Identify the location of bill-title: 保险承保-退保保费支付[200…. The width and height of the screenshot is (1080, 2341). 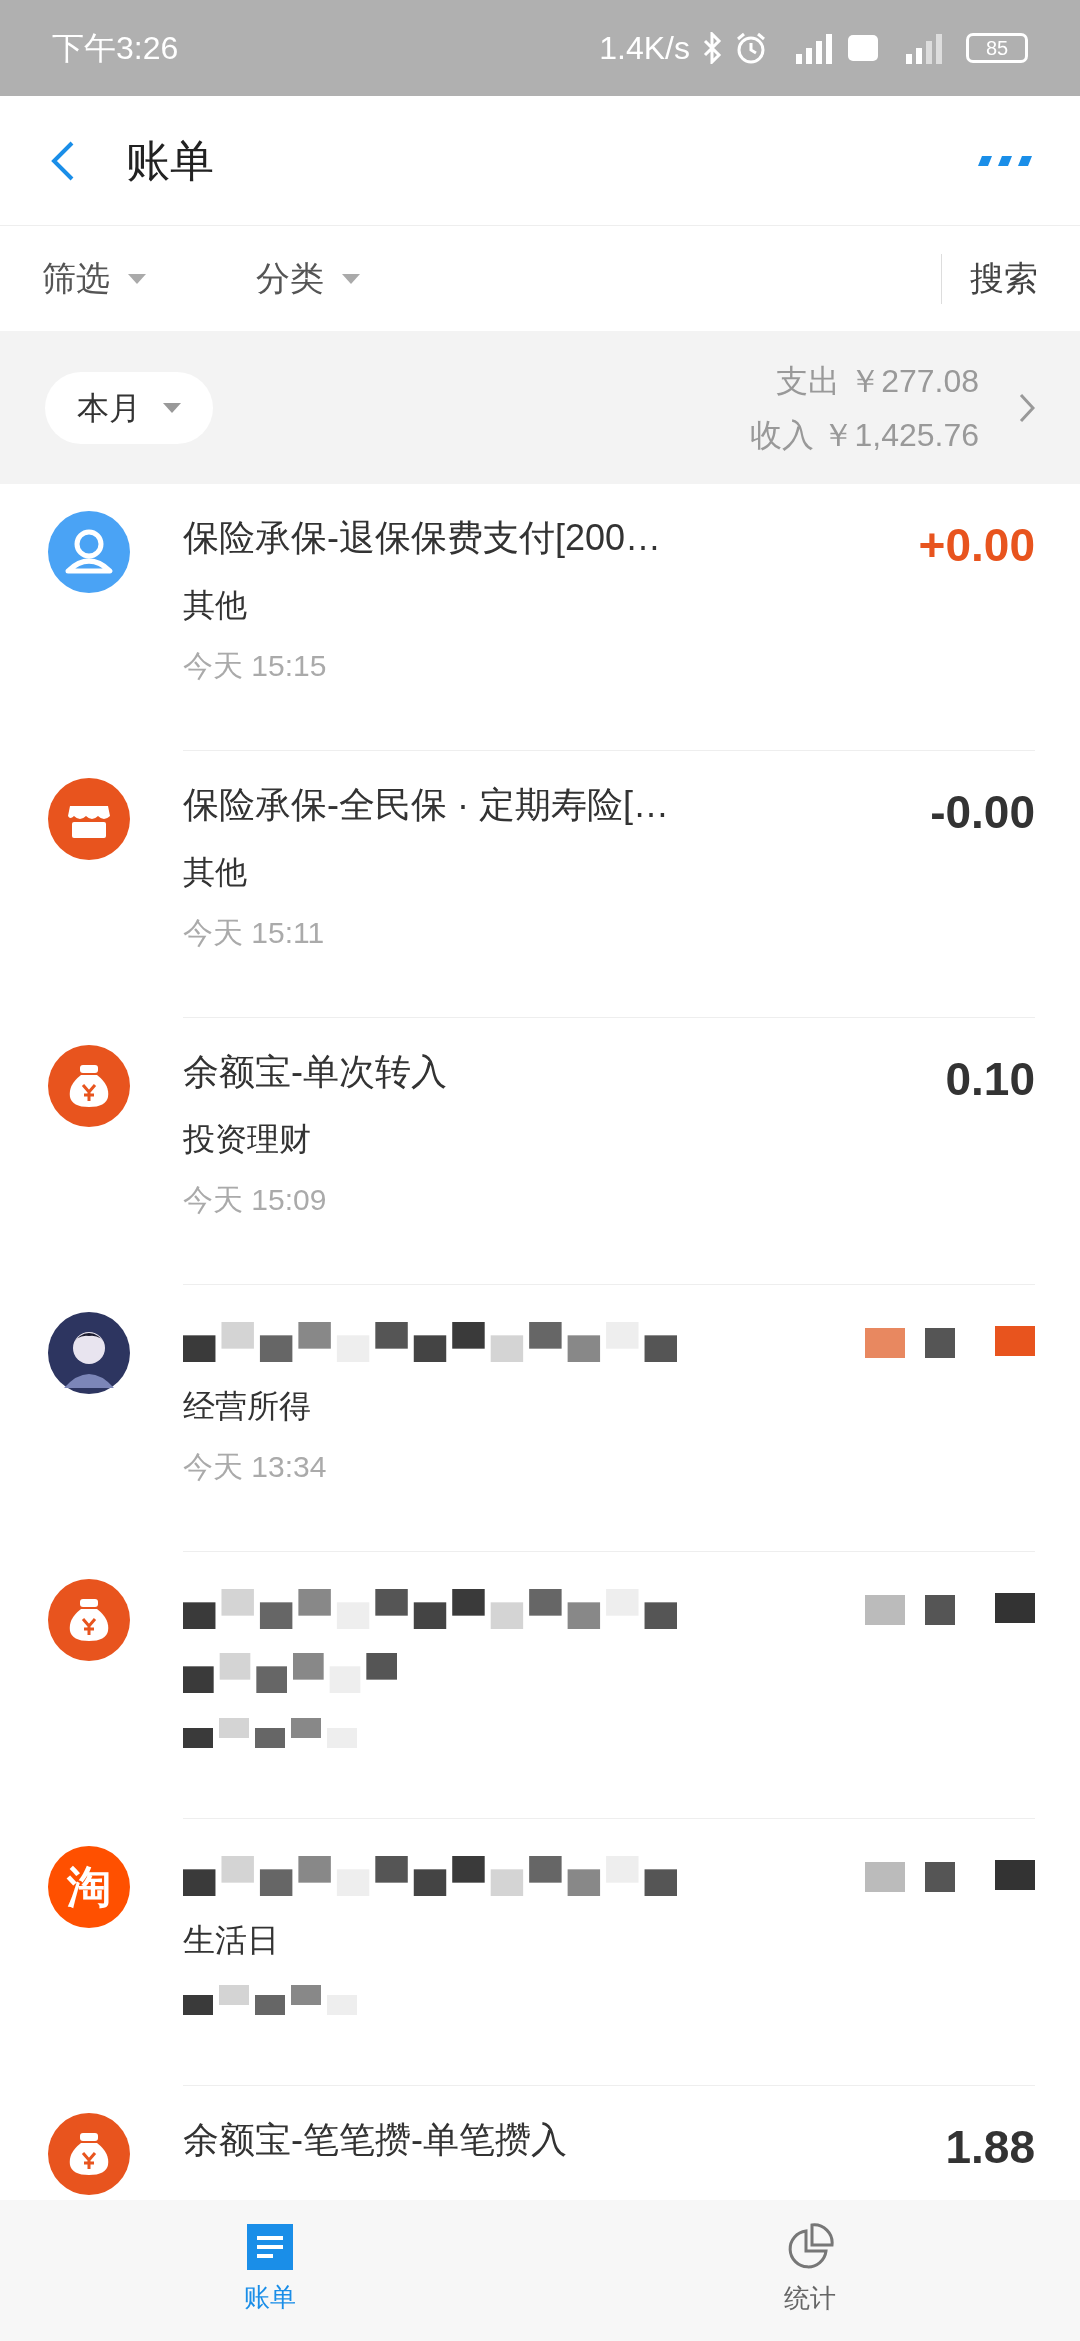
(422, 538).